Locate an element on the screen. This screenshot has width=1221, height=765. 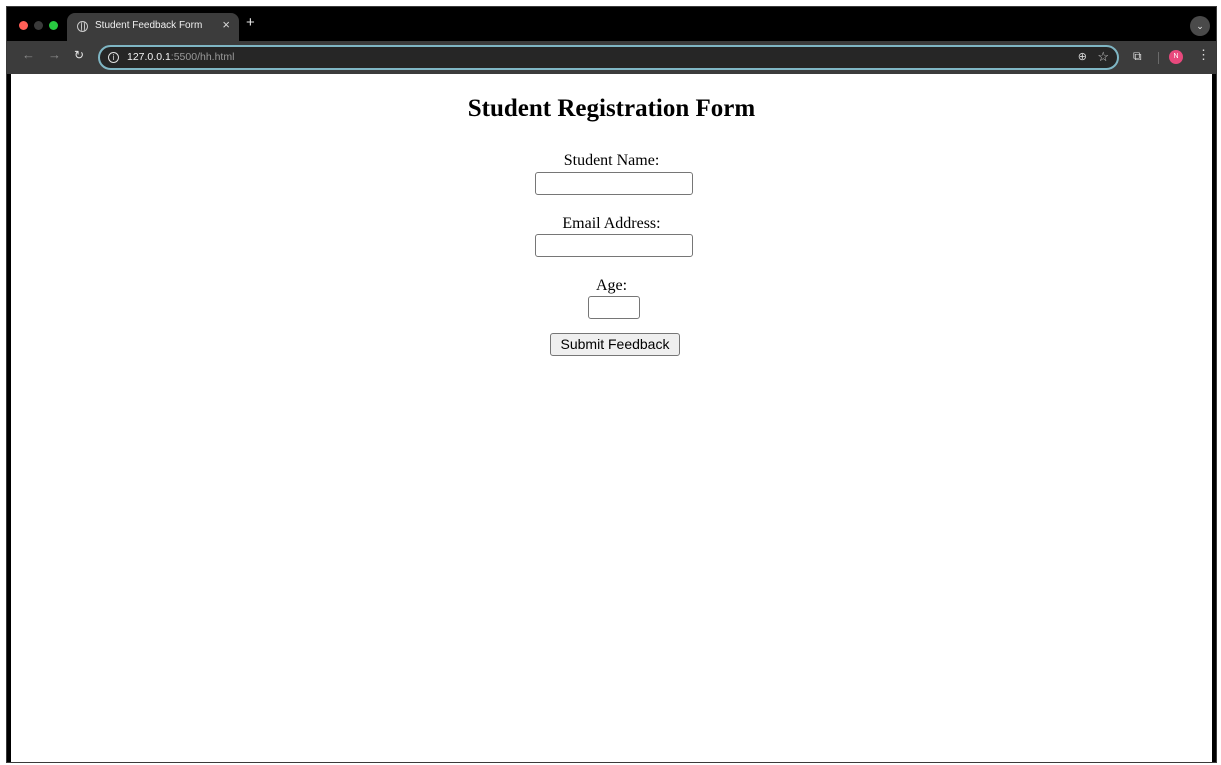
browser-toolbar: ← → ↻ i 127.0.0.1:5500/hh.html ⊕ ☆ ⧉ N ⋮ is located at coordinates (611, 57).